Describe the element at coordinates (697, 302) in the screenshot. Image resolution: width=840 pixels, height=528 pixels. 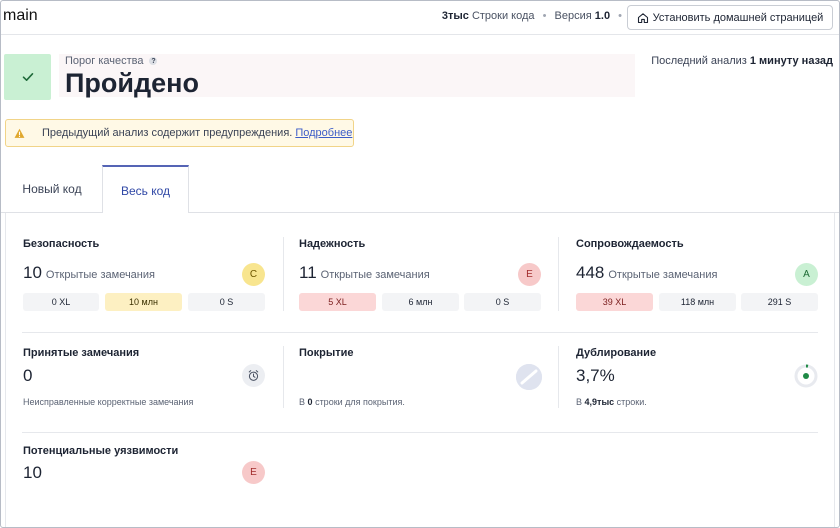
I see `severity-pill: 118 млн` at that location.